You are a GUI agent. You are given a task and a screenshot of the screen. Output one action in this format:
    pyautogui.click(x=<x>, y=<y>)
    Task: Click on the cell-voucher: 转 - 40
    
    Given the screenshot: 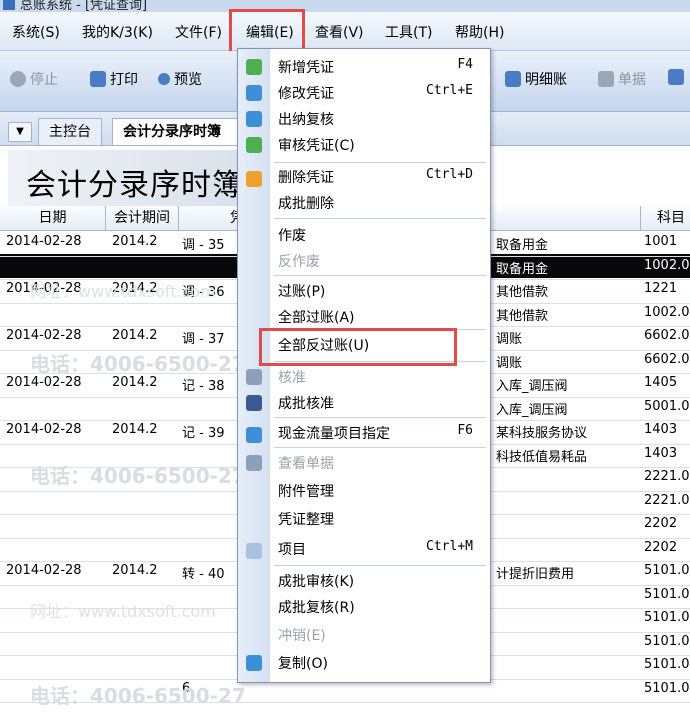 What is the action you would take?
    pyautogui.click(x=203, y=572)
    